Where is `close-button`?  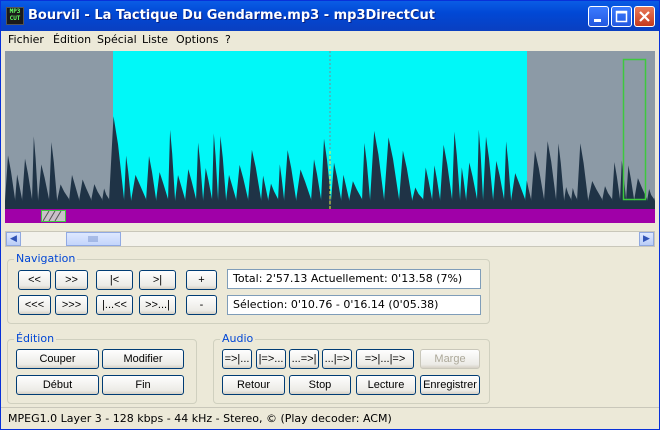
close-button is located at coordinates (644, 16).